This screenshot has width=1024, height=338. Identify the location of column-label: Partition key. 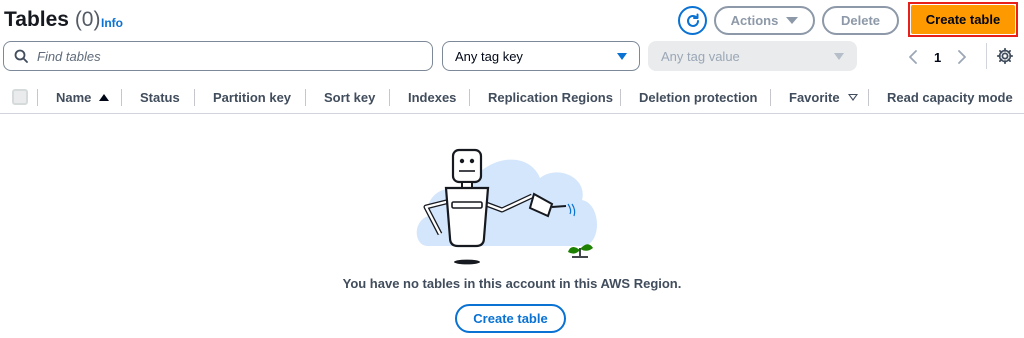
(252, 97).